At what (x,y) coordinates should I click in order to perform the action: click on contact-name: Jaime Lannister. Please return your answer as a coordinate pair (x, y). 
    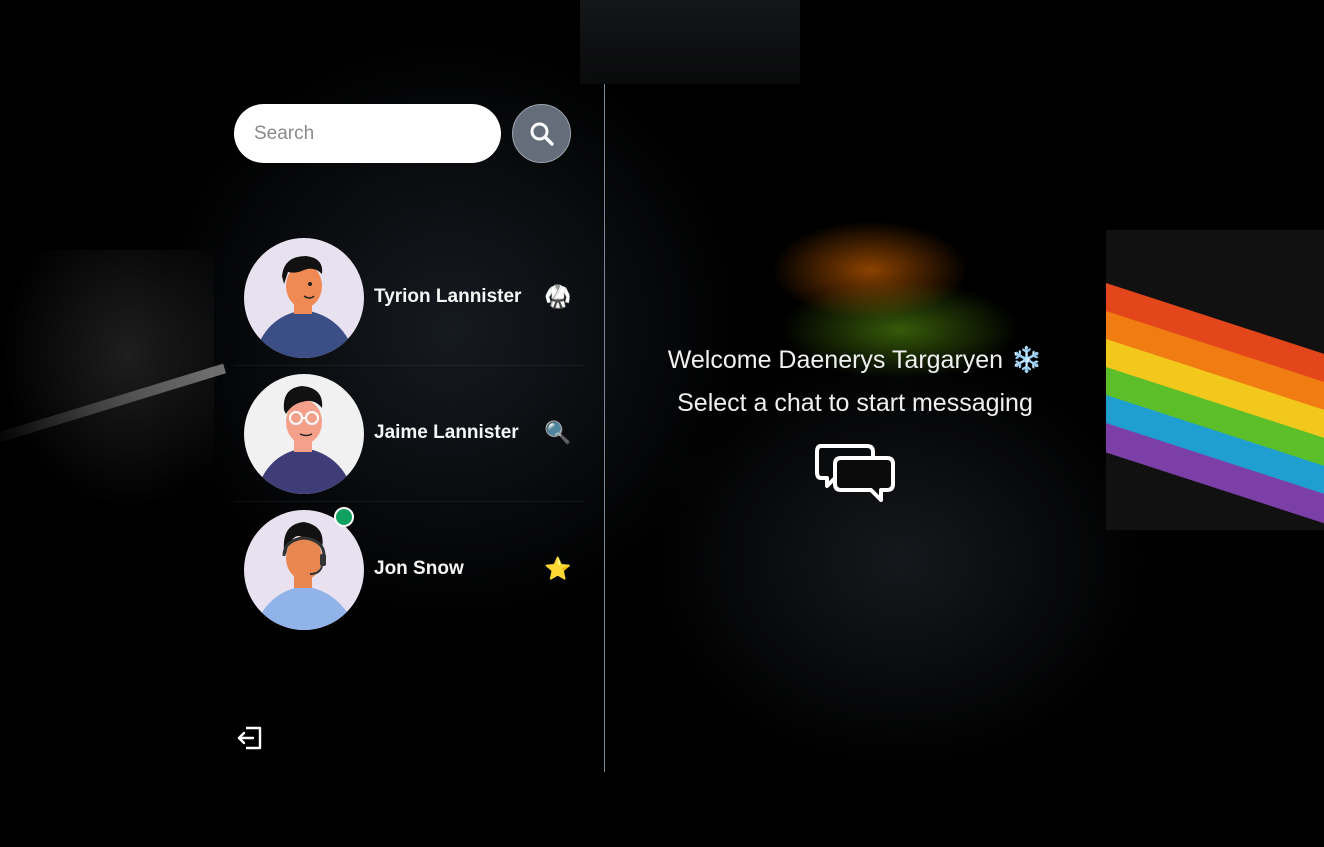
    Looking at the image, I should click on (446, 432).